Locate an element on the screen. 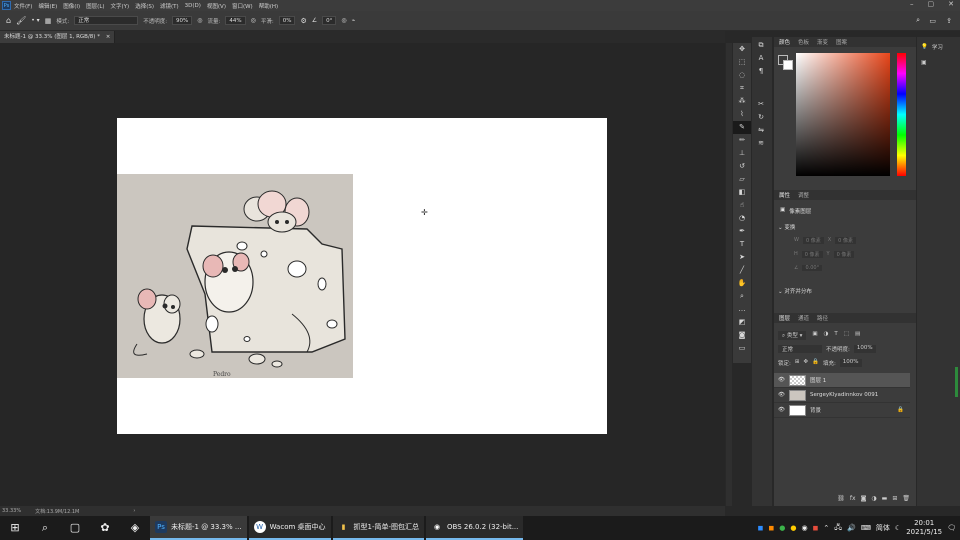  x-field: 0 像素 is located at coordinates (845, 240).